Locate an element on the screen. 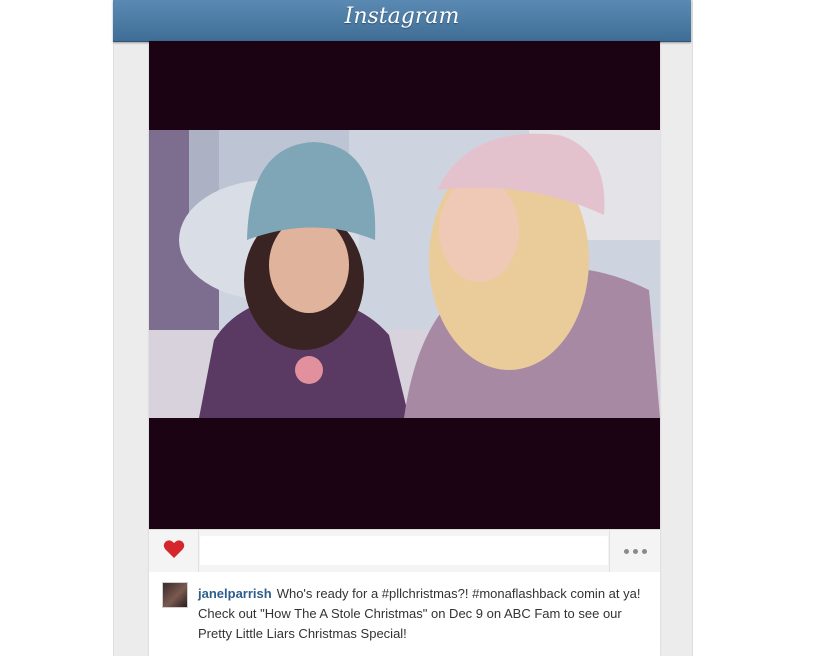  more-options-button is located at coordinates (634, 551).